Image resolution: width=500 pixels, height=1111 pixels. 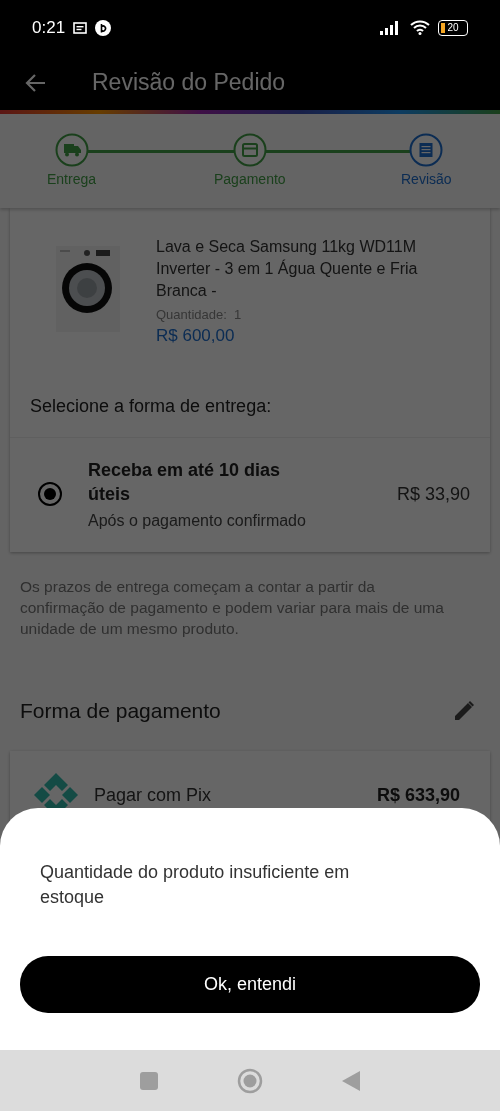 I want to click on step-label: Pagamento, so click(x=250, y=179).